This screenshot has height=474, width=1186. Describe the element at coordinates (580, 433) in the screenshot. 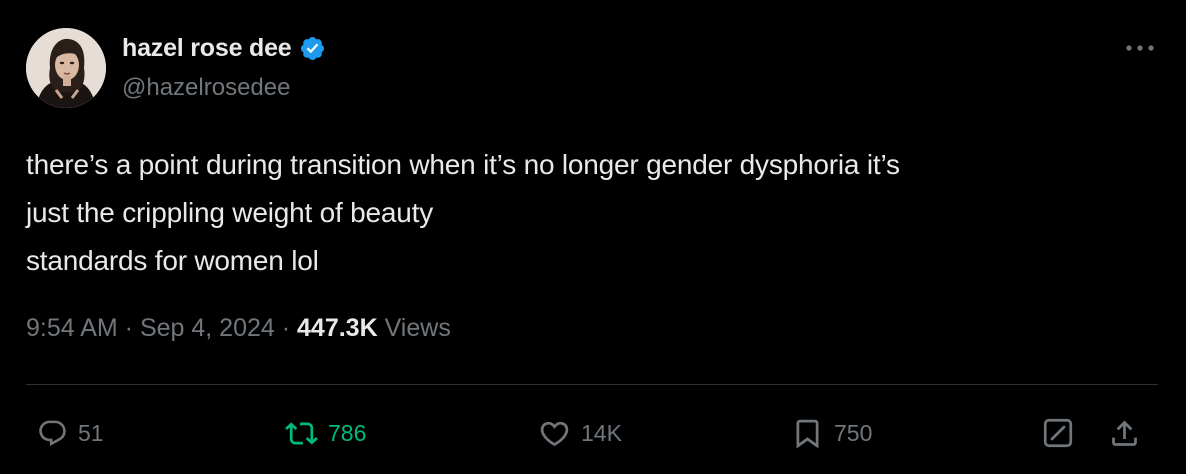

I see `like-button: 14K` at that location.